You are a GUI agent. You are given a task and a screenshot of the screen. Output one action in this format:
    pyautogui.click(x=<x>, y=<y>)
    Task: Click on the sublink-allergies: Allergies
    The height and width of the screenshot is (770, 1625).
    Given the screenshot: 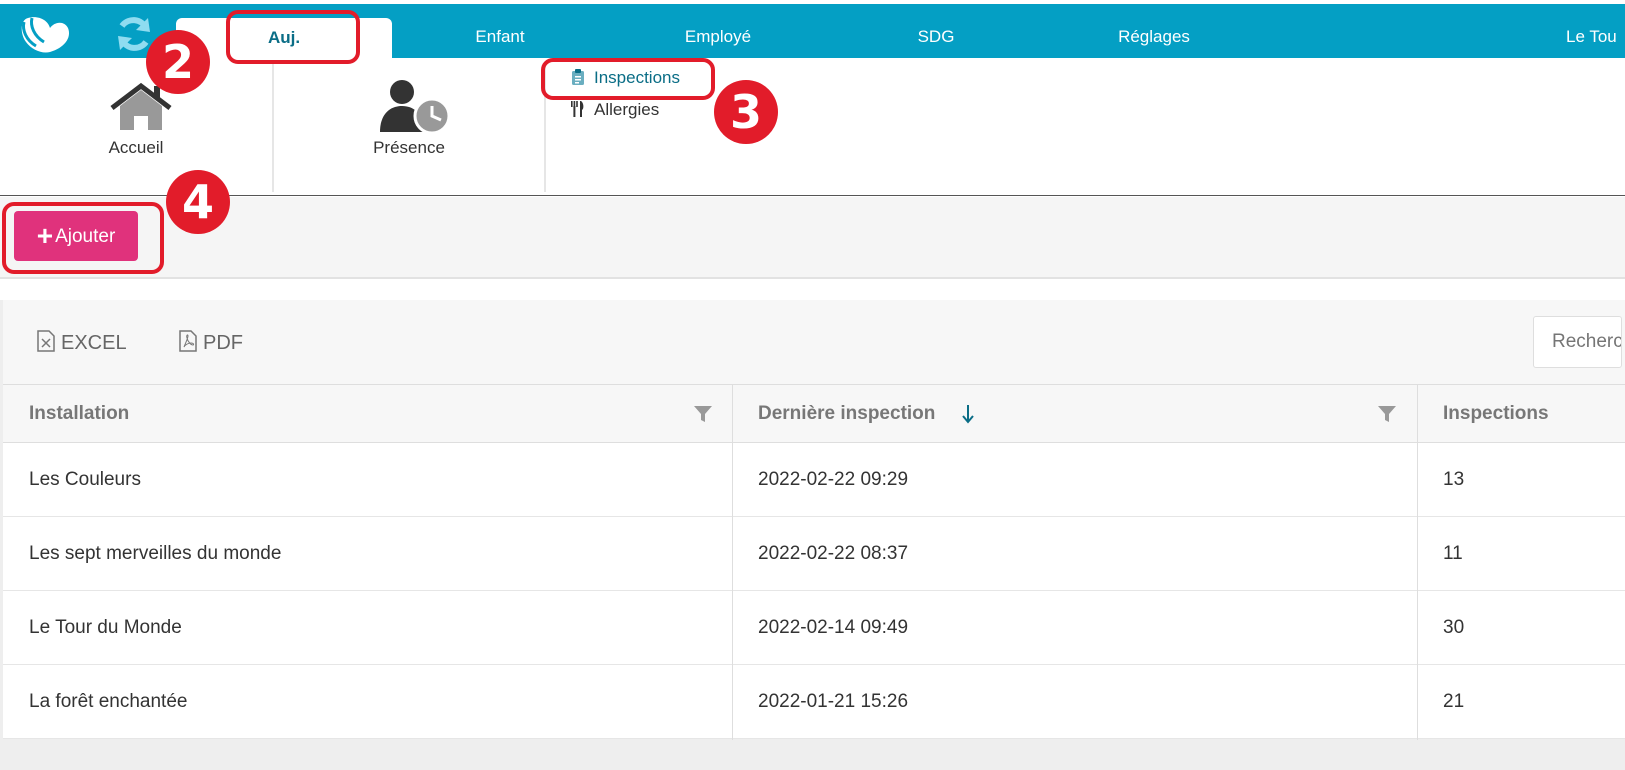 What is the action you would take?
    pyautogui.click(x=614, y=110)
    